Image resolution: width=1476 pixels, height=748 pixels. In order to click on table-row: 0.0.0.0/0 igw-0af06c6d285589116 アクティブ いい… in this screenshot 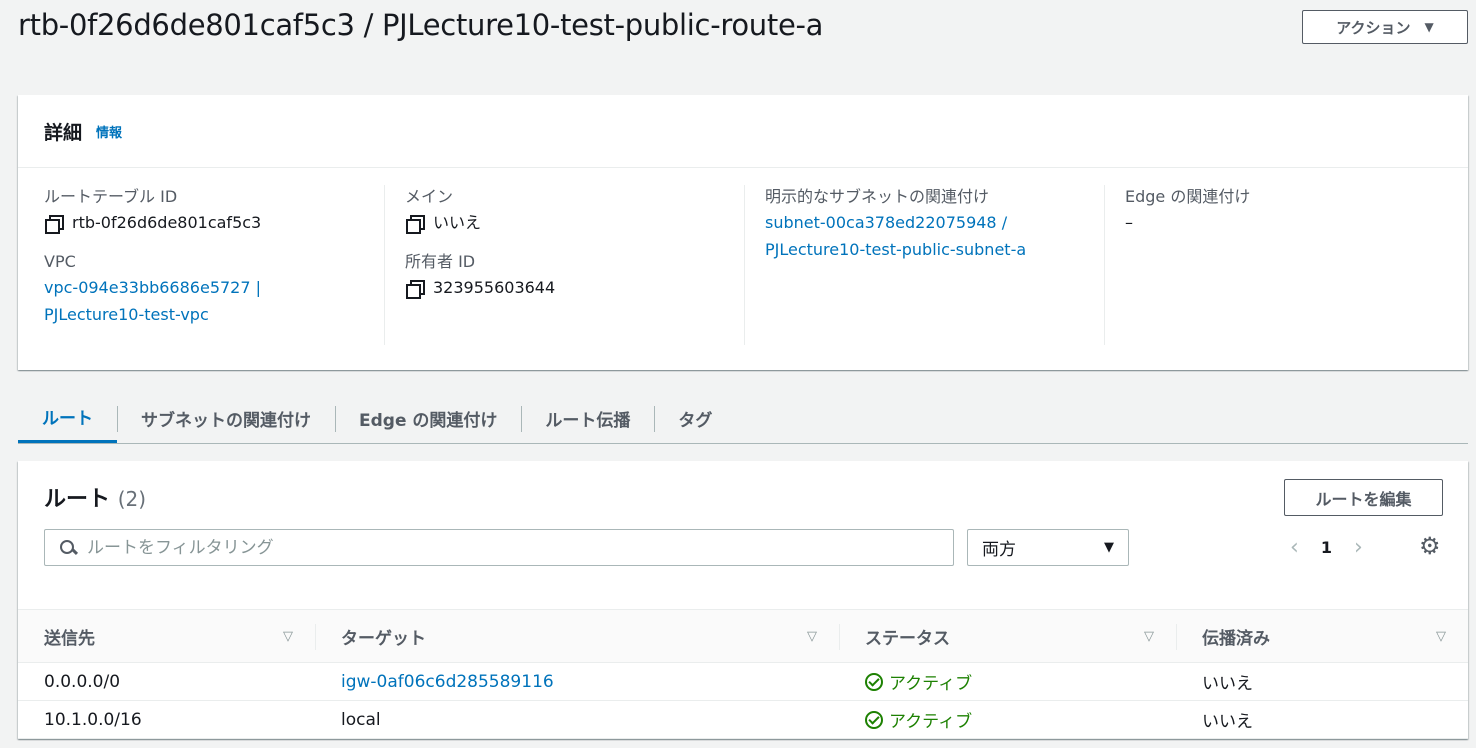, I will do `click(743, 682)`.